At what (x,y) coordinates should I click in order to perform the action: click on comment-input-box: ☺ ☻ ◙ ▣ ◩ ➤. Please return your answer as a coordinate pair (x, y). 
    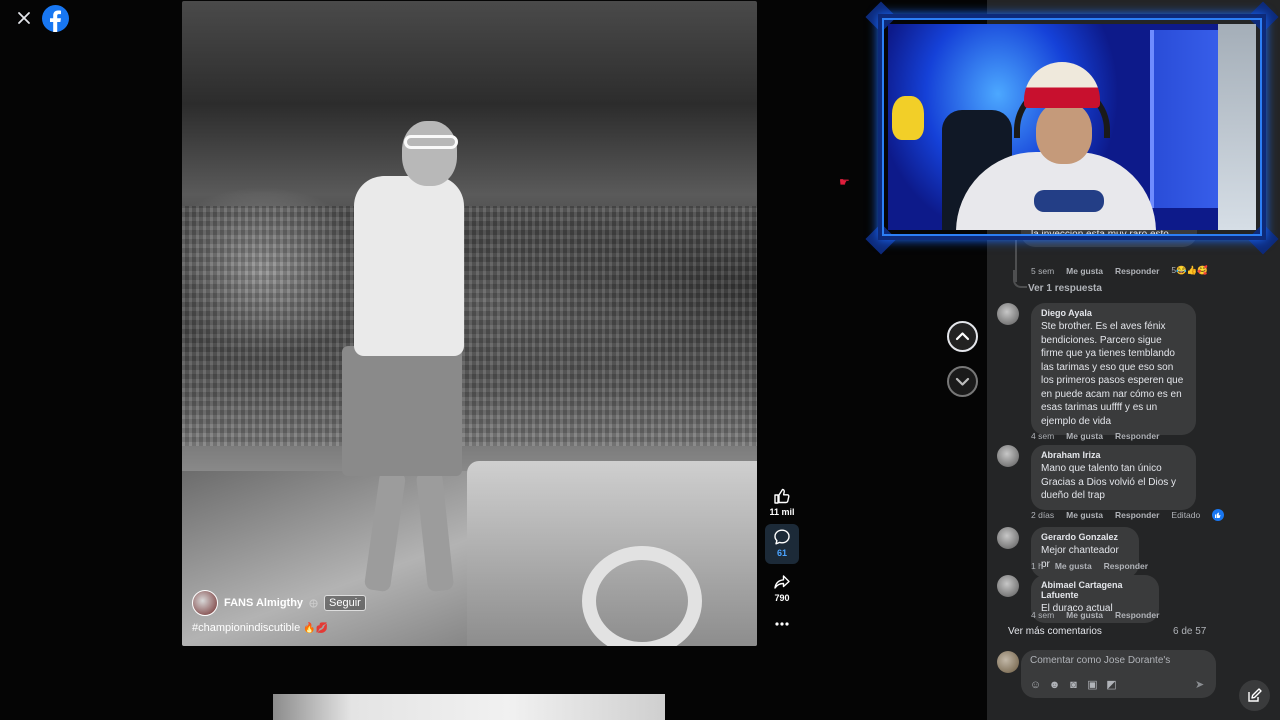
    Looking at the image, I should click on (1118, 674).